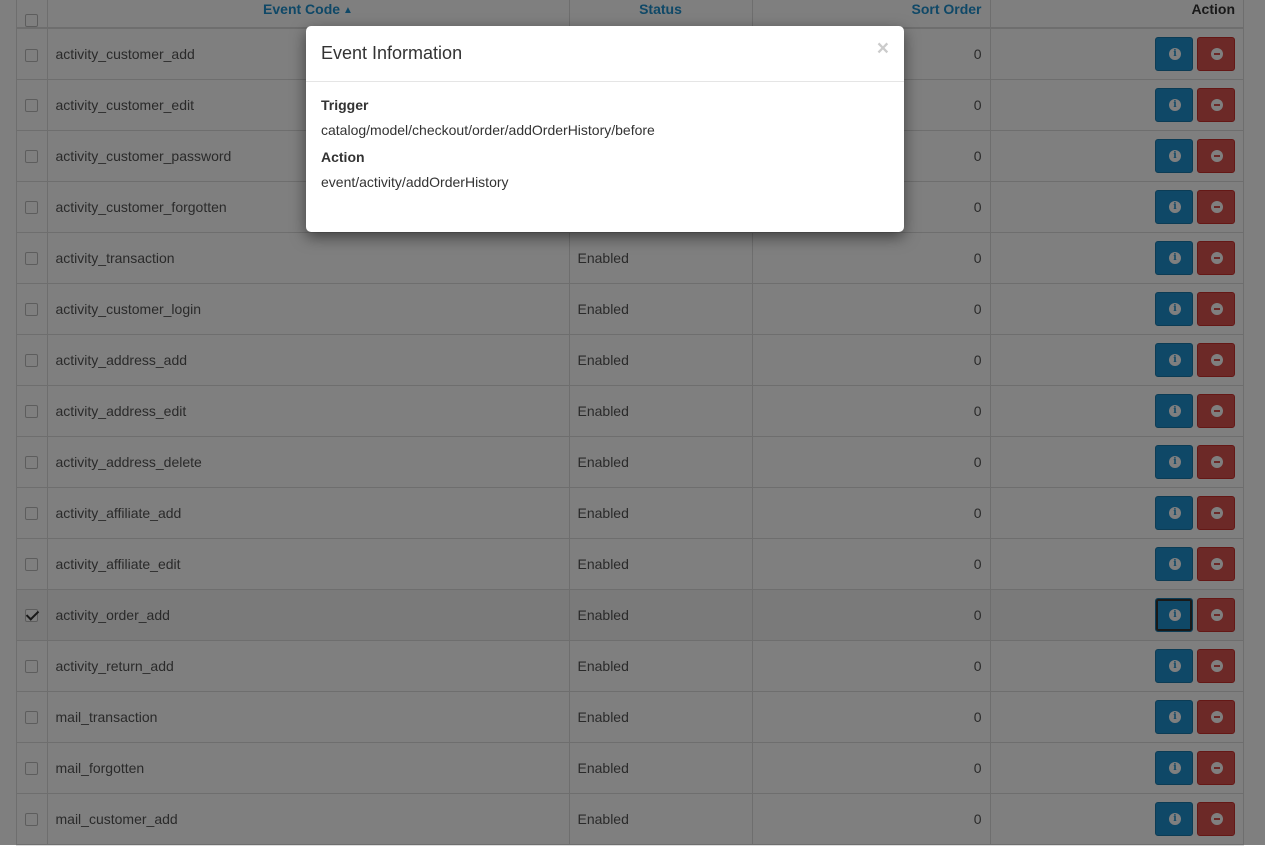 This screenshot has width=1265, height=846. What do you see at coordinates (392, 53) in the screenshot?
I see `modal-title: Event Information` at bounding box center [392, 53].